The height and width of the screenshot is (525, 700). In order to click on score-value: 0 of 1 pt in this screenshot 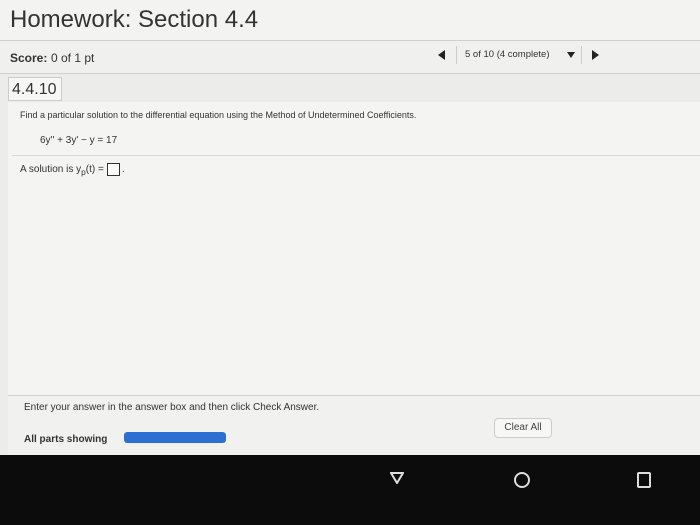, I will do `click(73, 58)`.